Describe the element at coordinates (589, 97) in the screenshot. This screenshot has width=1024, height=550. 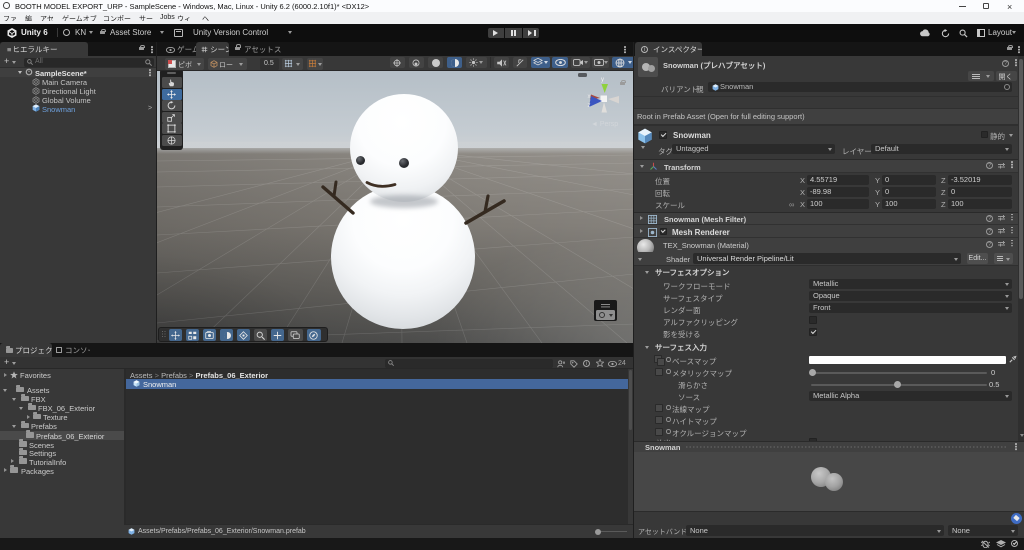
I see `svg-text: x` at that location.